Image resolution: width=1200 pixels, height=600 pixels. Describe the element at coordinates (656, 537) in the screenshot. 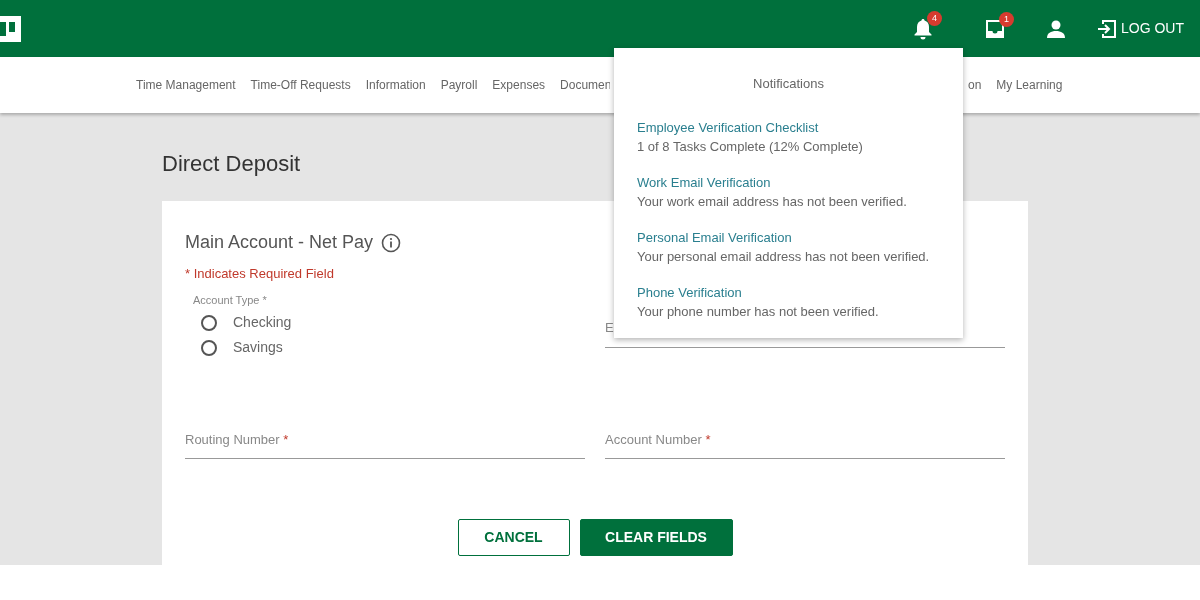

I see `clear-fields-button: CLEAR FIELDS` at that location.